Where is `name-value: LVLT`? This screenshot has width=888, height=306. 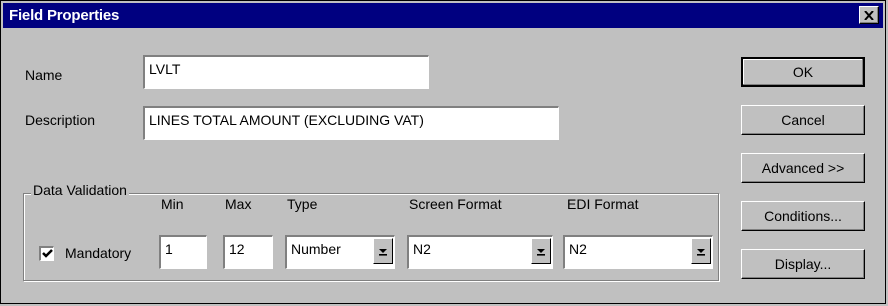
name-value: LVLT is located at coordinates (165, 69).